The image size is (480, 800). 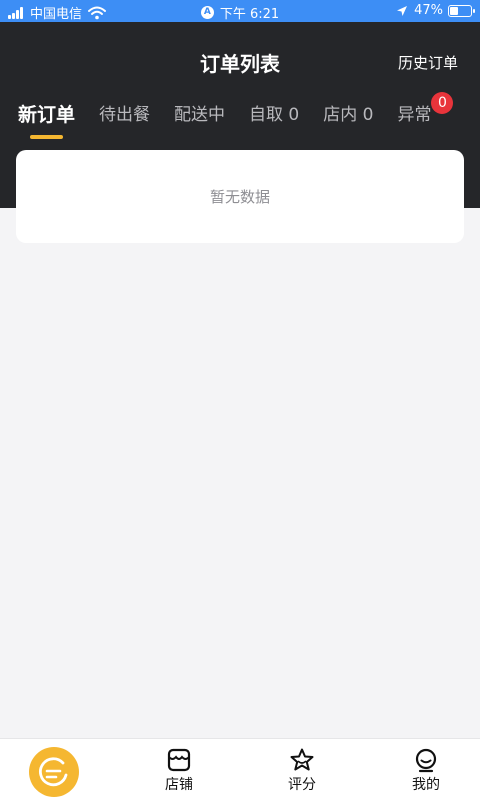 I want to click on tab-rating-label: 评分, so click(x=302, y=785).